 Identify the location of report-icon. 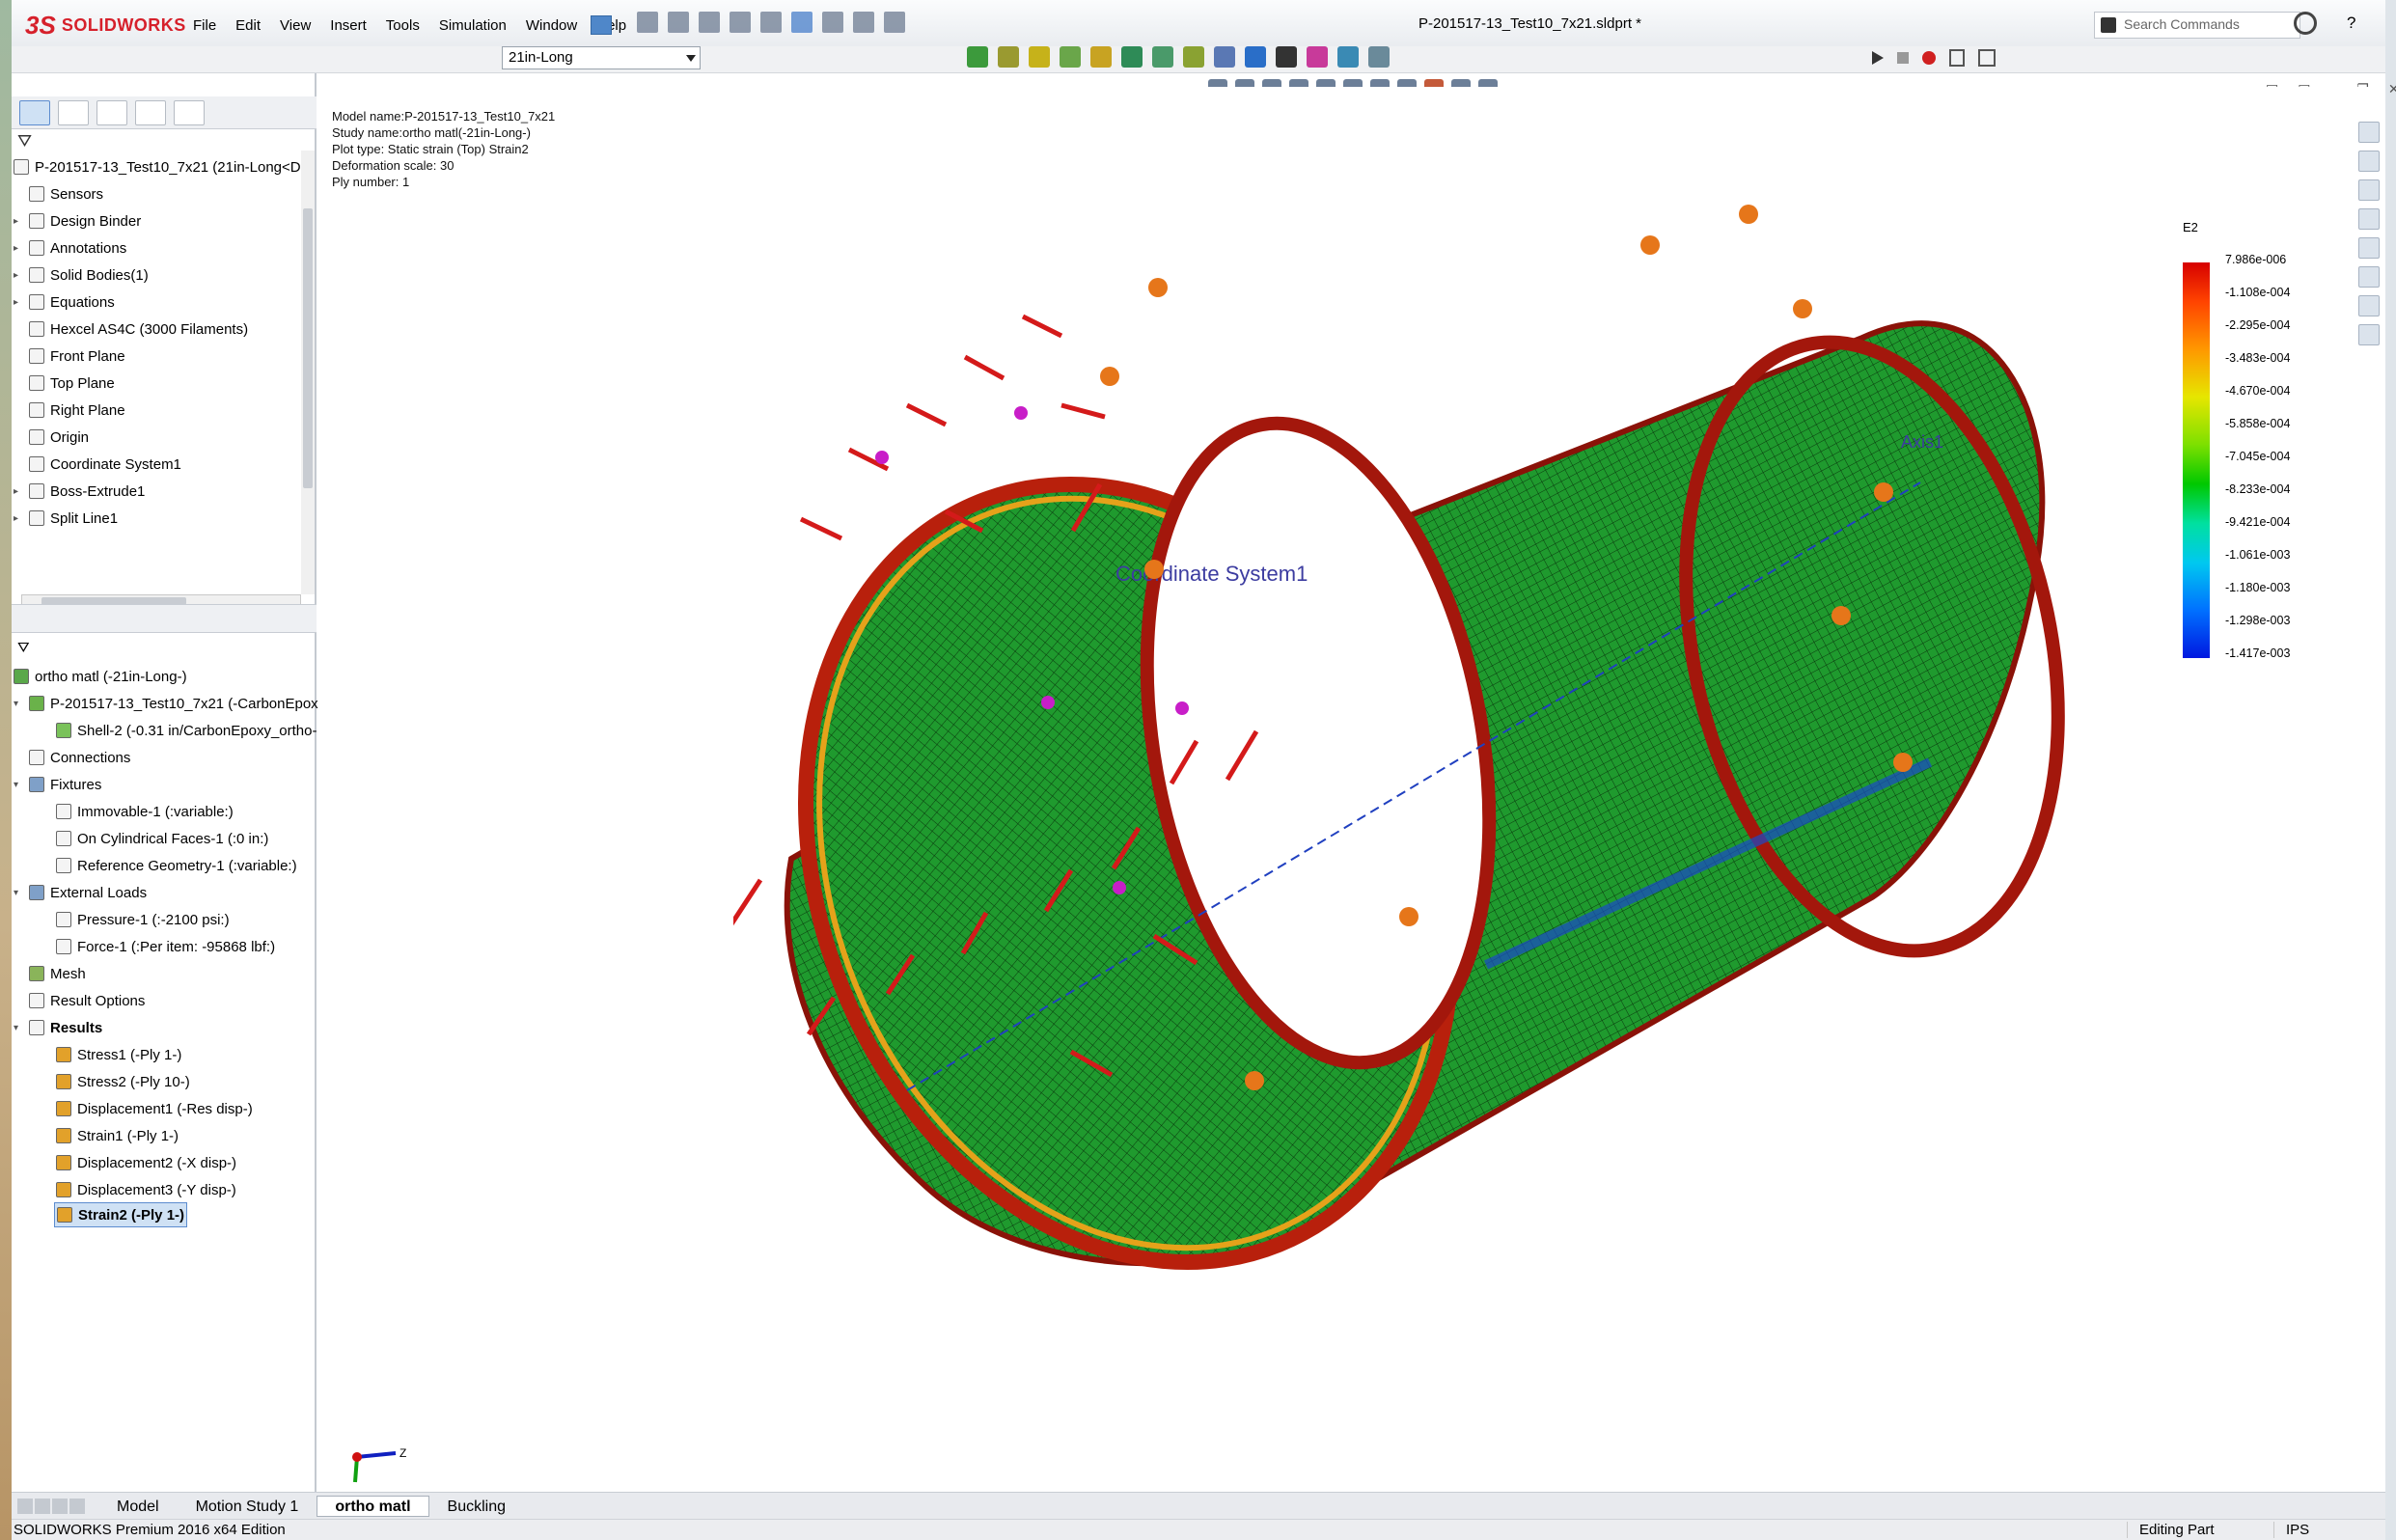
(1255, 57).